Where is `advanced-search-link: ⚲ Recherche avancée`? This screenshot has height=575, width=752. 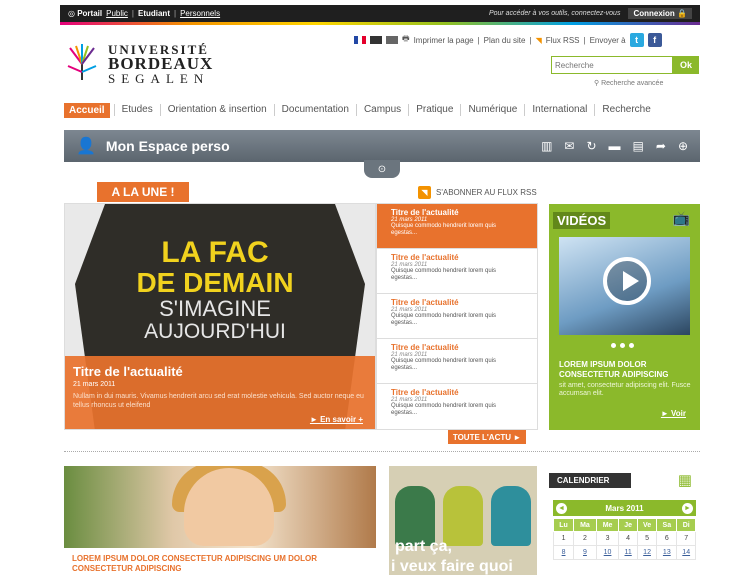
advanced-search-link: ⚲ Recherche avancée is located at coordinates (628, 83).